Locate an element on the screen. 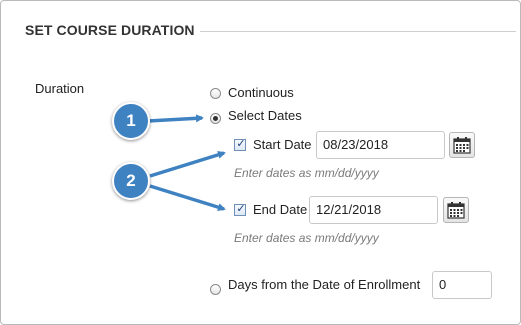  annotation-arrows is located at coordinates (186, 163).